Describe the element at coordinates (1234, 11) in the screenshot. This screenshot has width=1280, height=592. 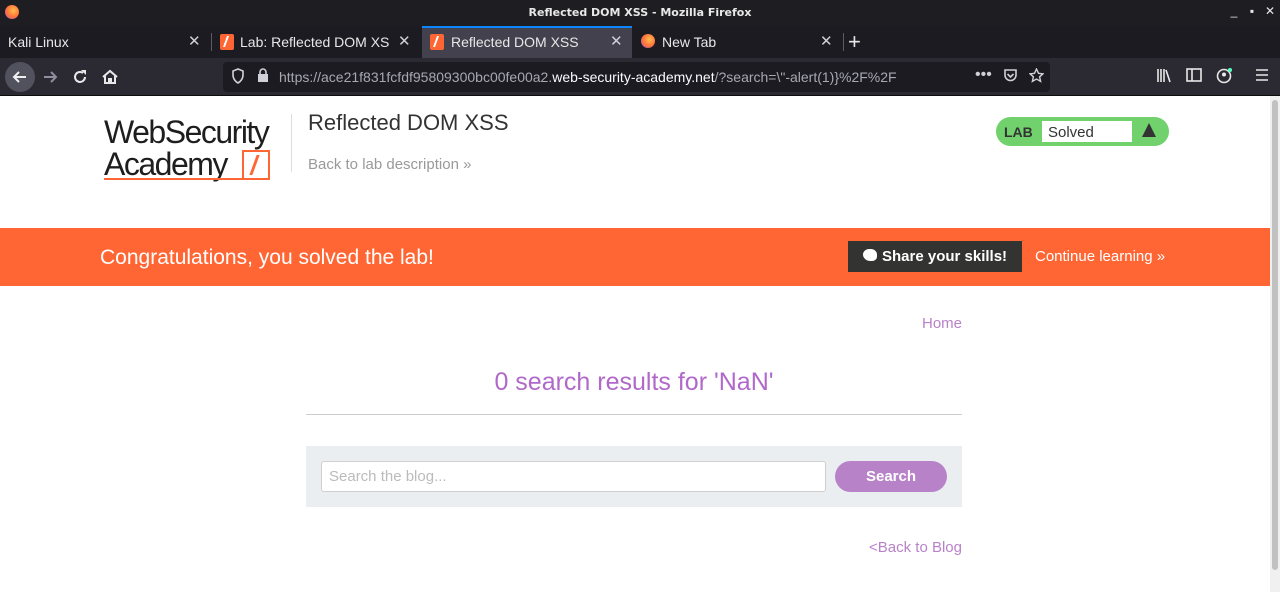
I see `minimize-button: _` at that location.